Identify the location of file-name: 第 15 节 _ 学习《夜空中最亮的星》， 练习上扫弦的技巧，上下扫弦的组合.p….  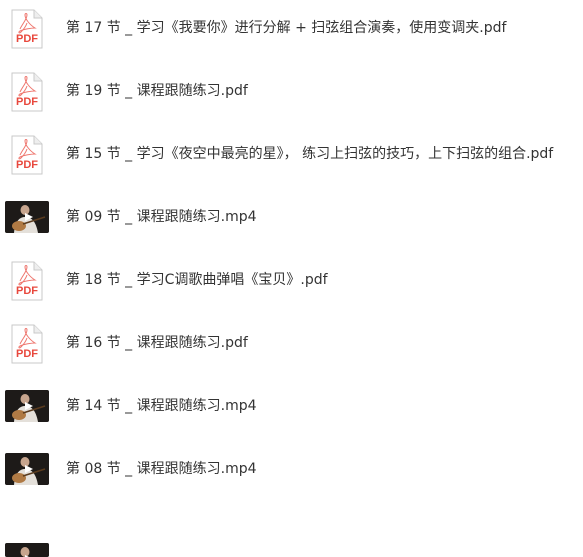
(310, 154).